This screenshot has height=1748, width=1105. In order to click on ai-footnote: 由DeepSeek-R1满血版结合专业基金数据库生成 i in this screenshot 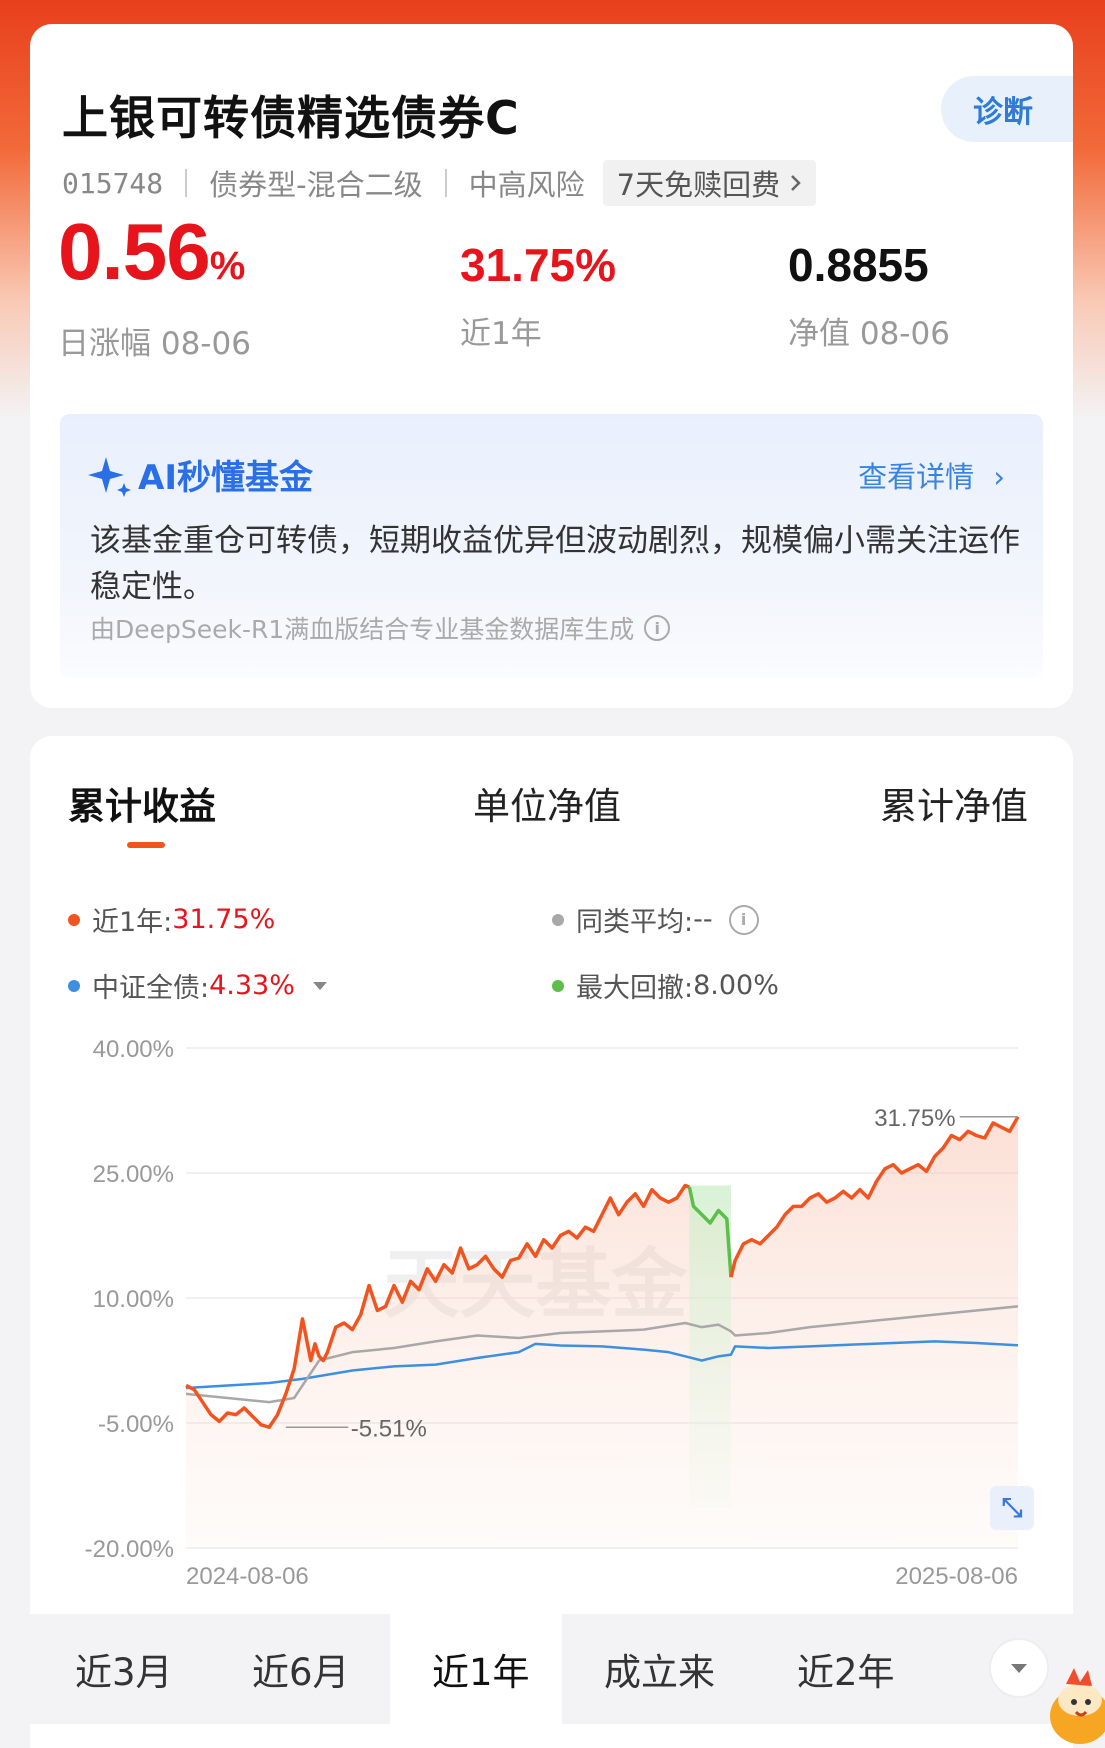, I will do `click(380, 628)`.